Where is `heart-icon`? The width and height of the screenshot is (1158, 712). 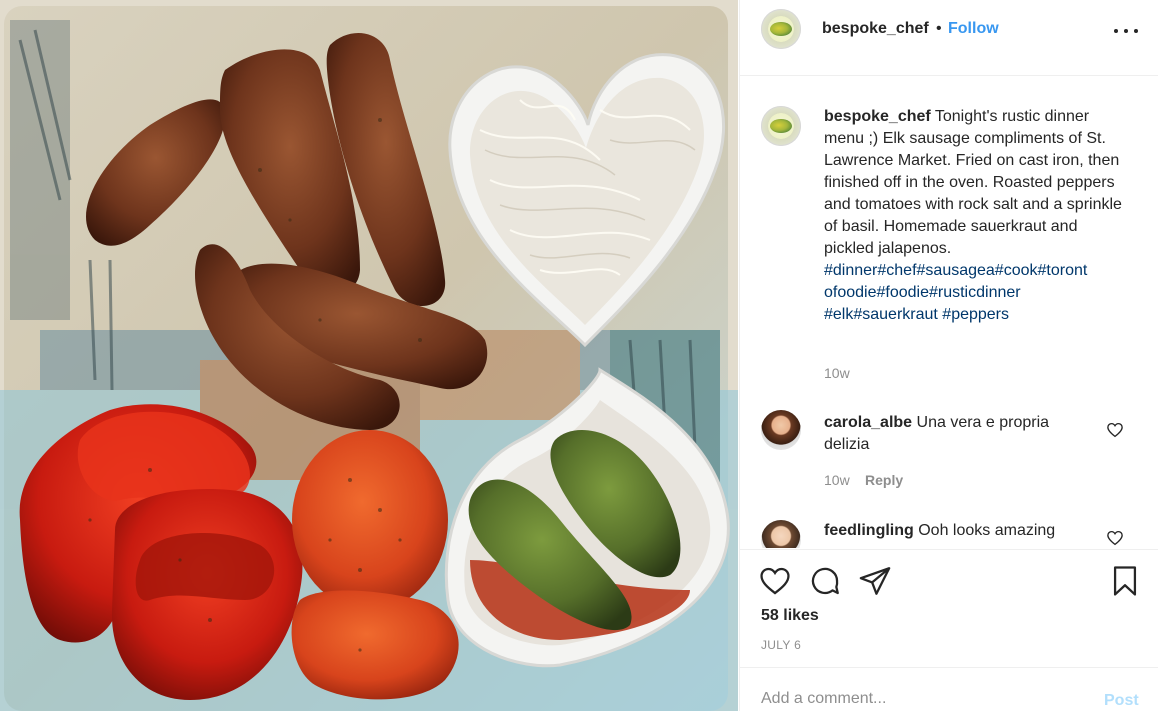 heart-icon is located at coordinates (775, 581).